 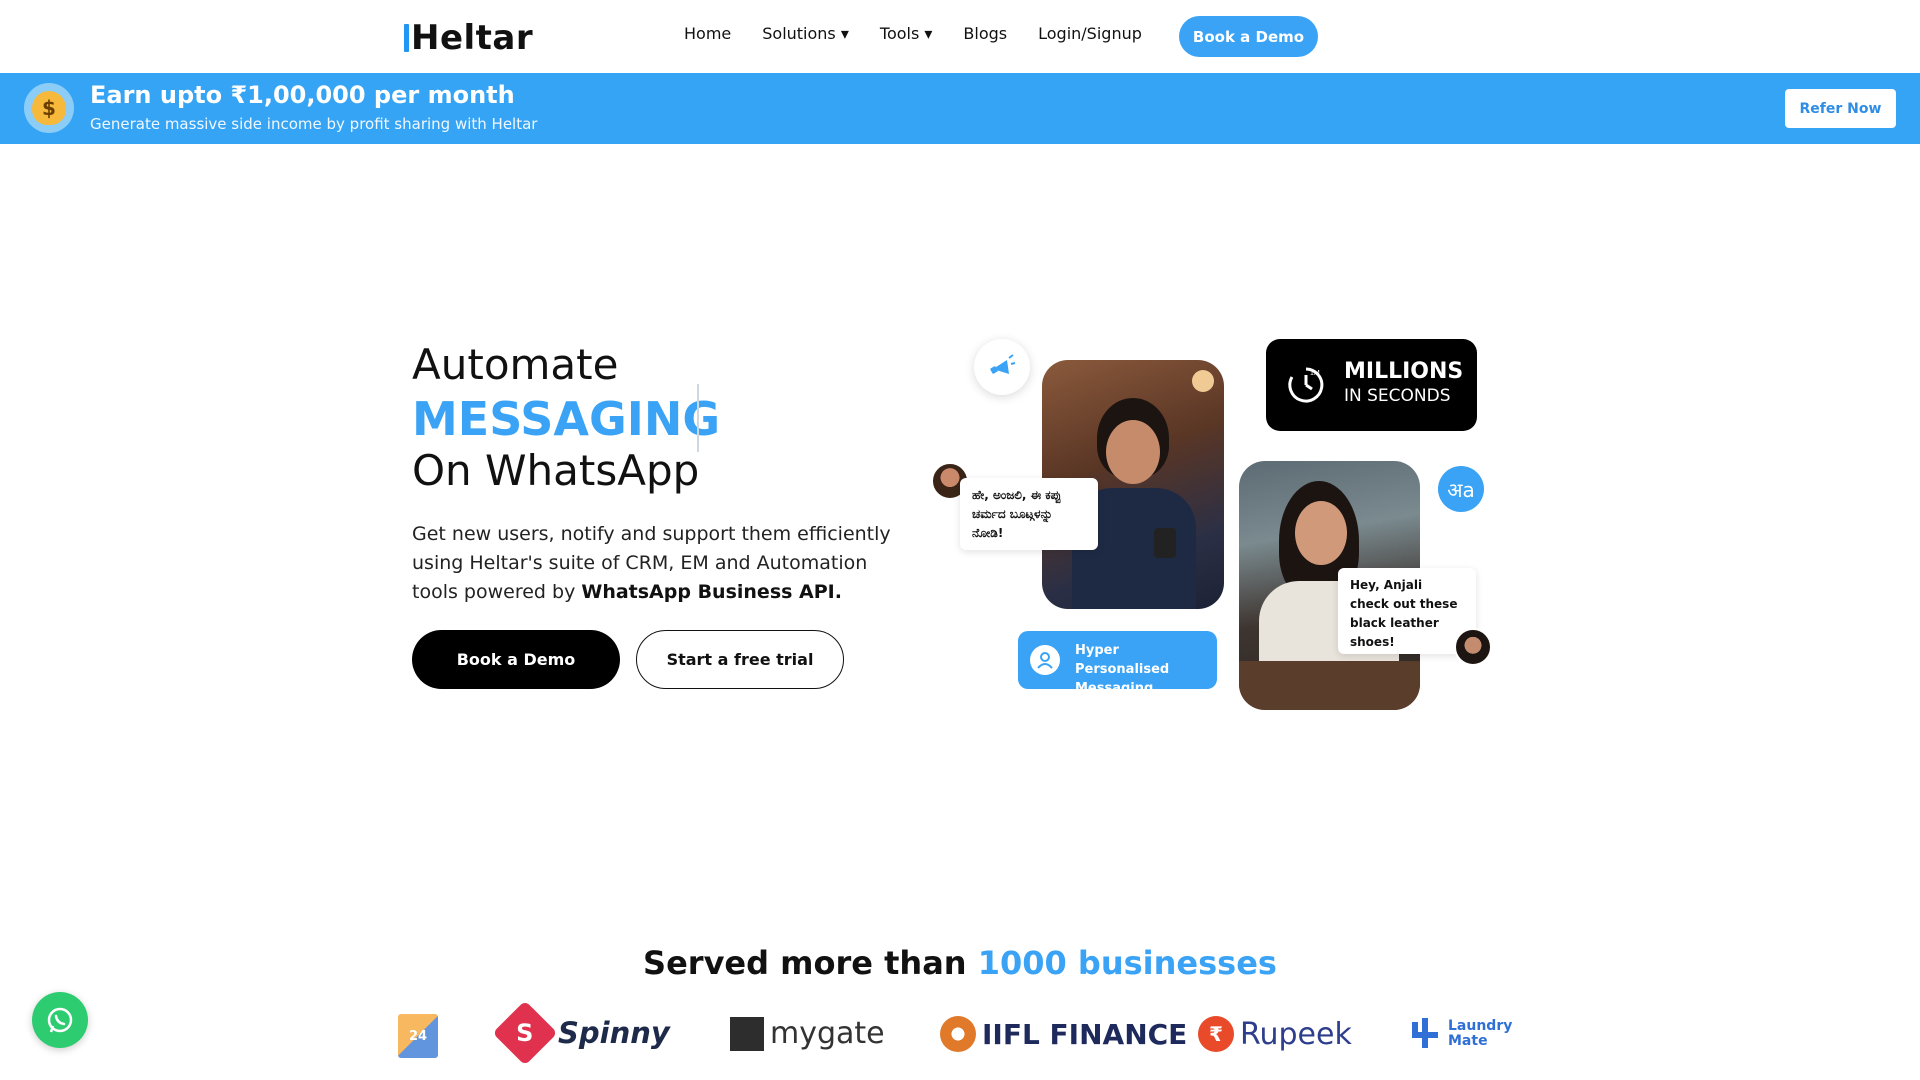 What do you see at coordinates (525, 1033) in the screenshot?
I see `spinny-icon: S` at bounding box center [525, 1033].